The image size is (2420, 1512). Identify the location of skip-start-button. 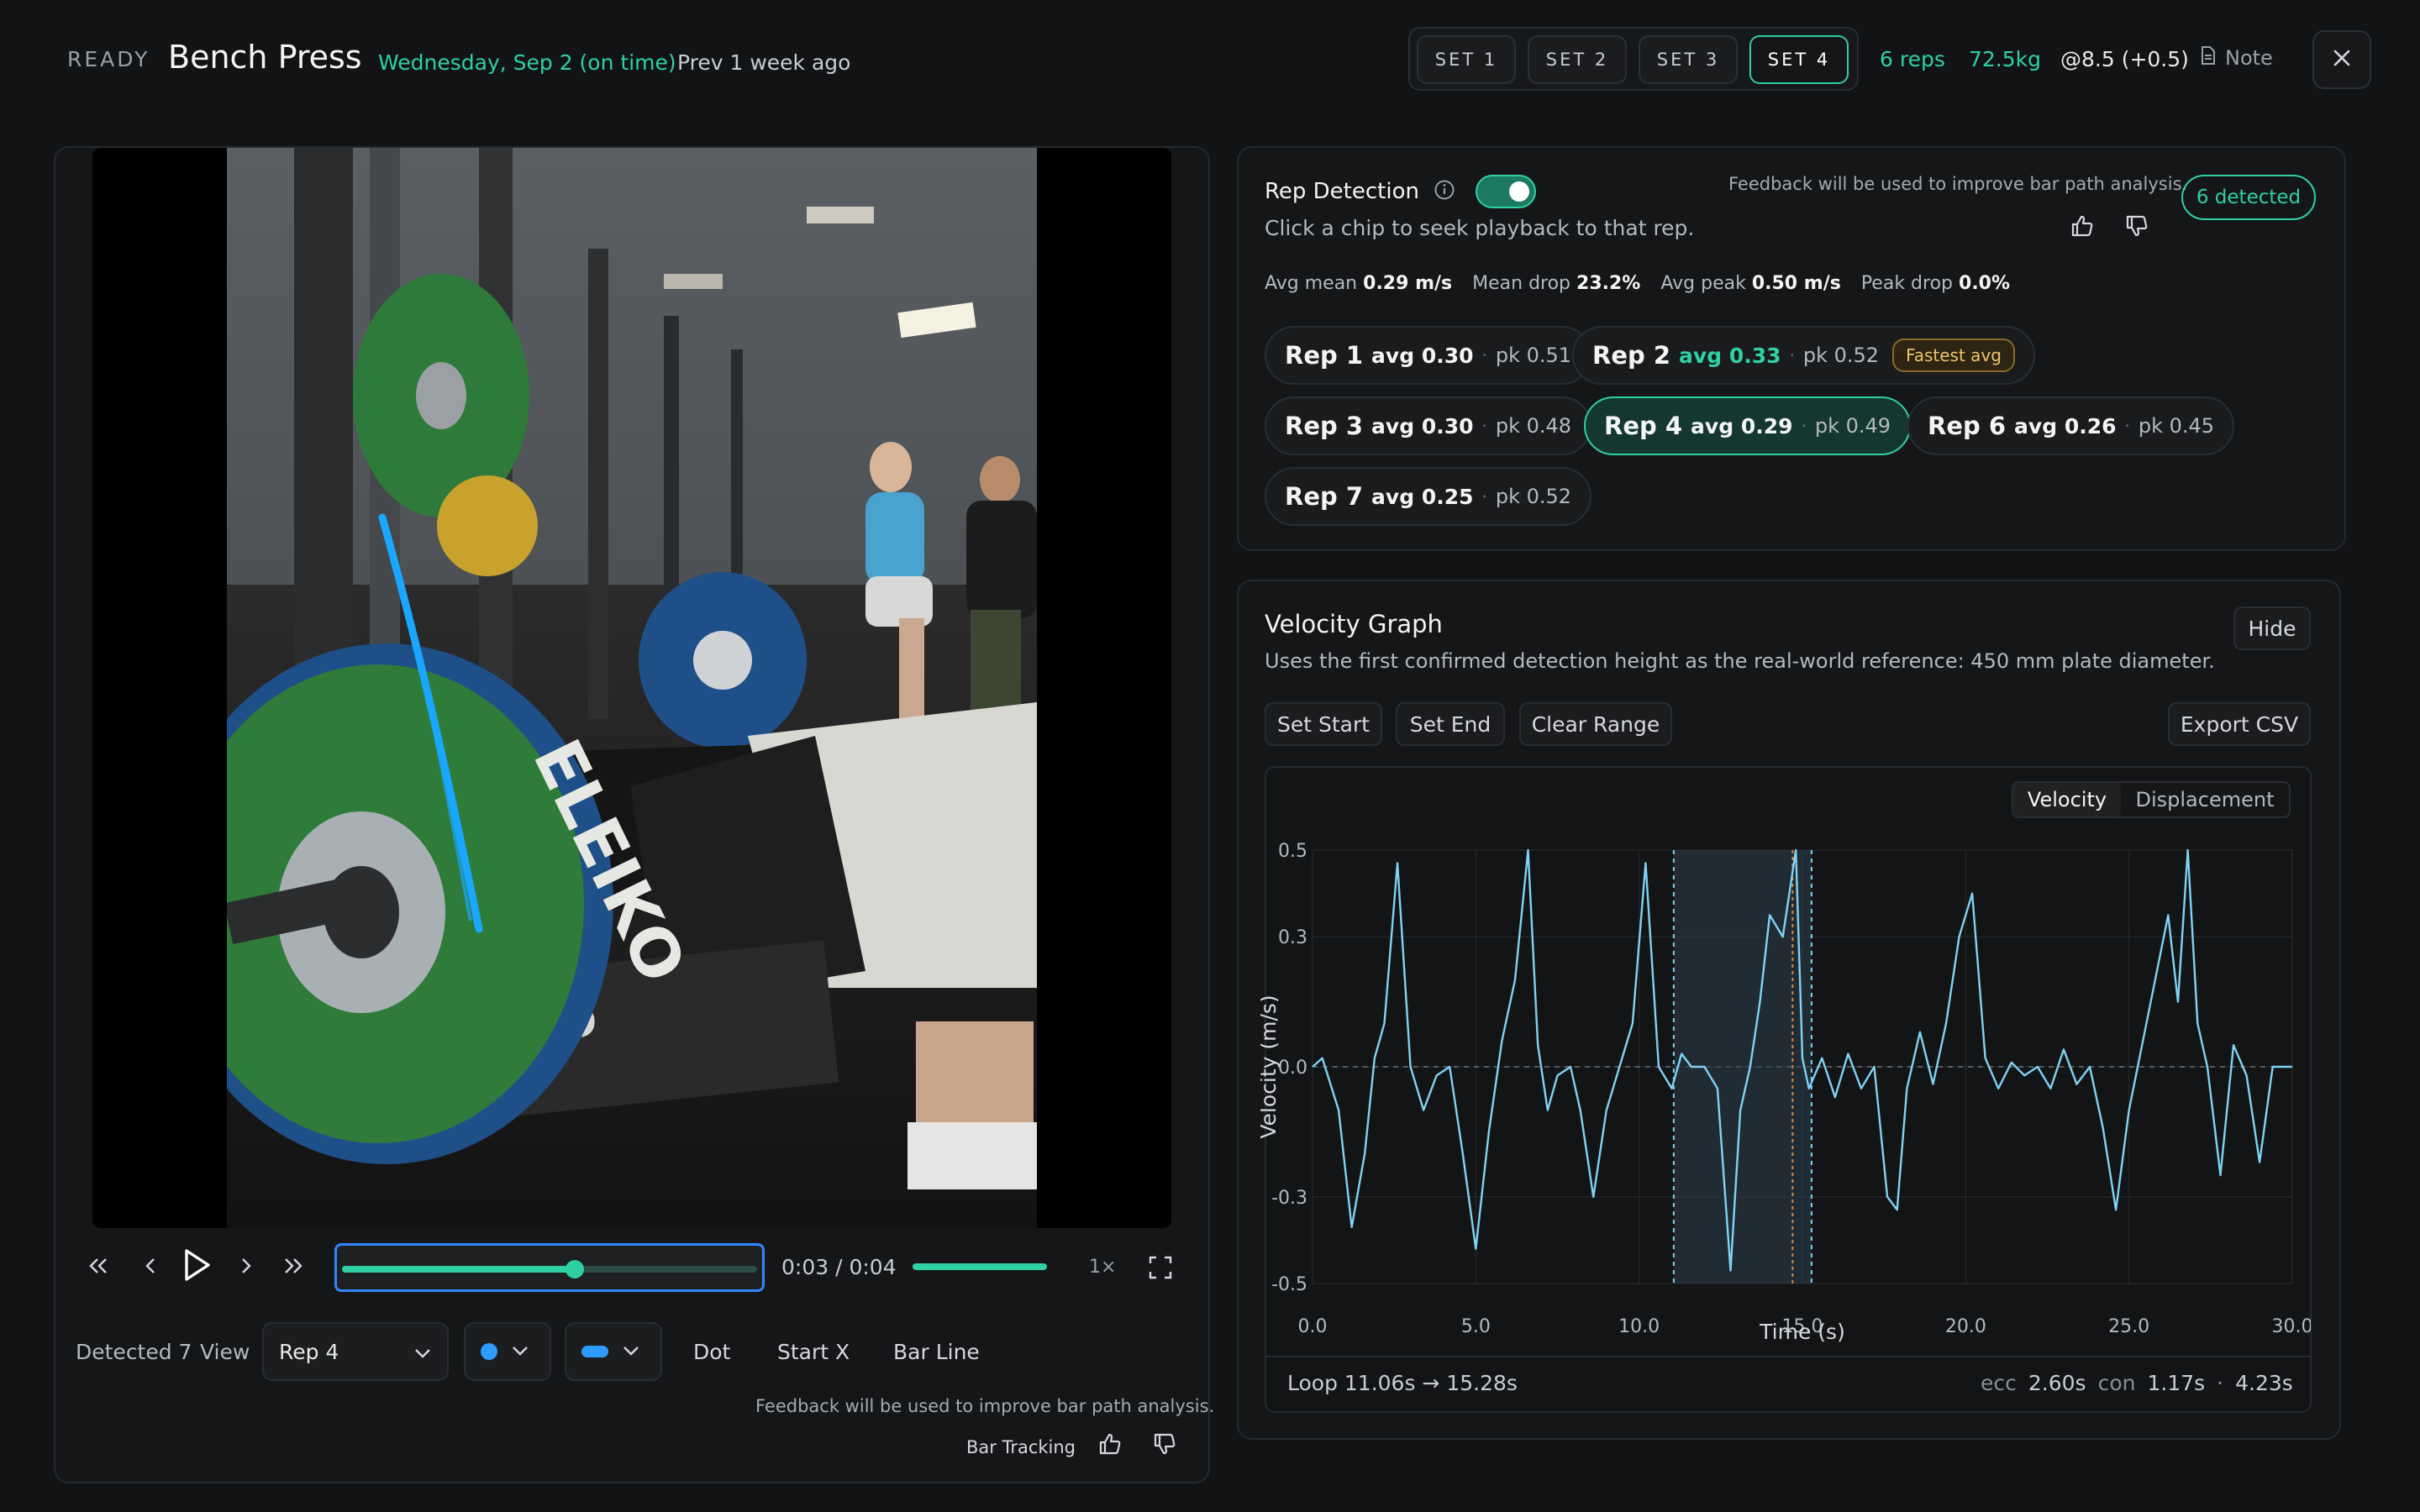
(98, 1267).